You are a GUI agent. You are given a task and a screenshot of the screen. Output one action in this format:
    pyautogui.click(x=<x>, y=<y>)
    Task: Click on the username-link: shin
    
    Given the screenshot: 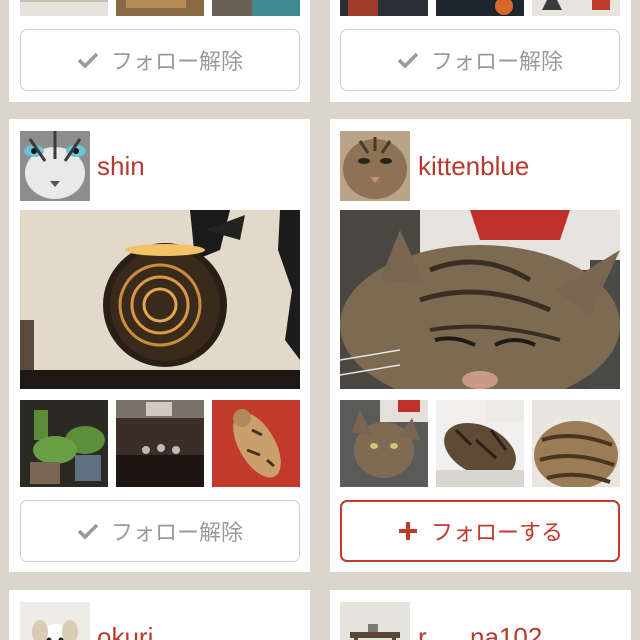 What is the action you would take?
    pyautogui.click(x=121, y=166)
    